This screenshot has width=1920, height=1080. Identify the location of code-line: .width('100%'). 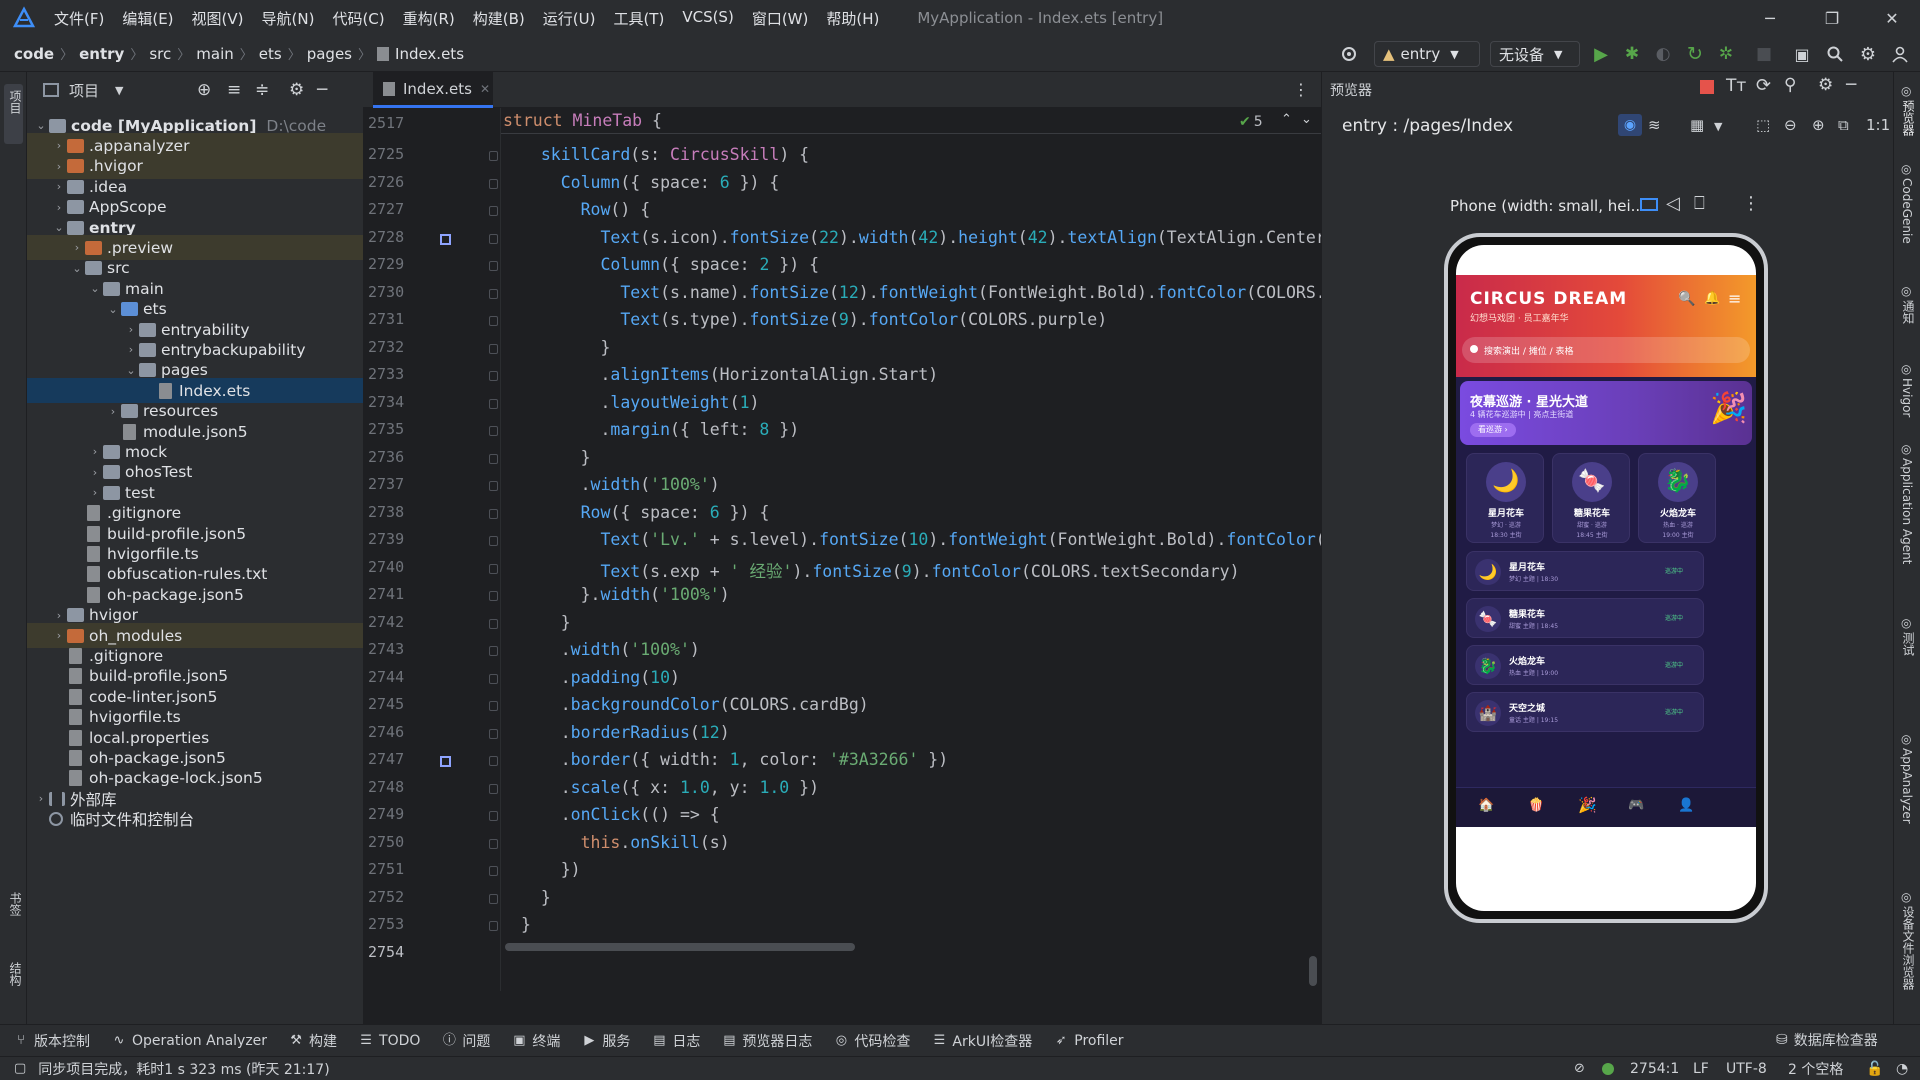
(620, 484).